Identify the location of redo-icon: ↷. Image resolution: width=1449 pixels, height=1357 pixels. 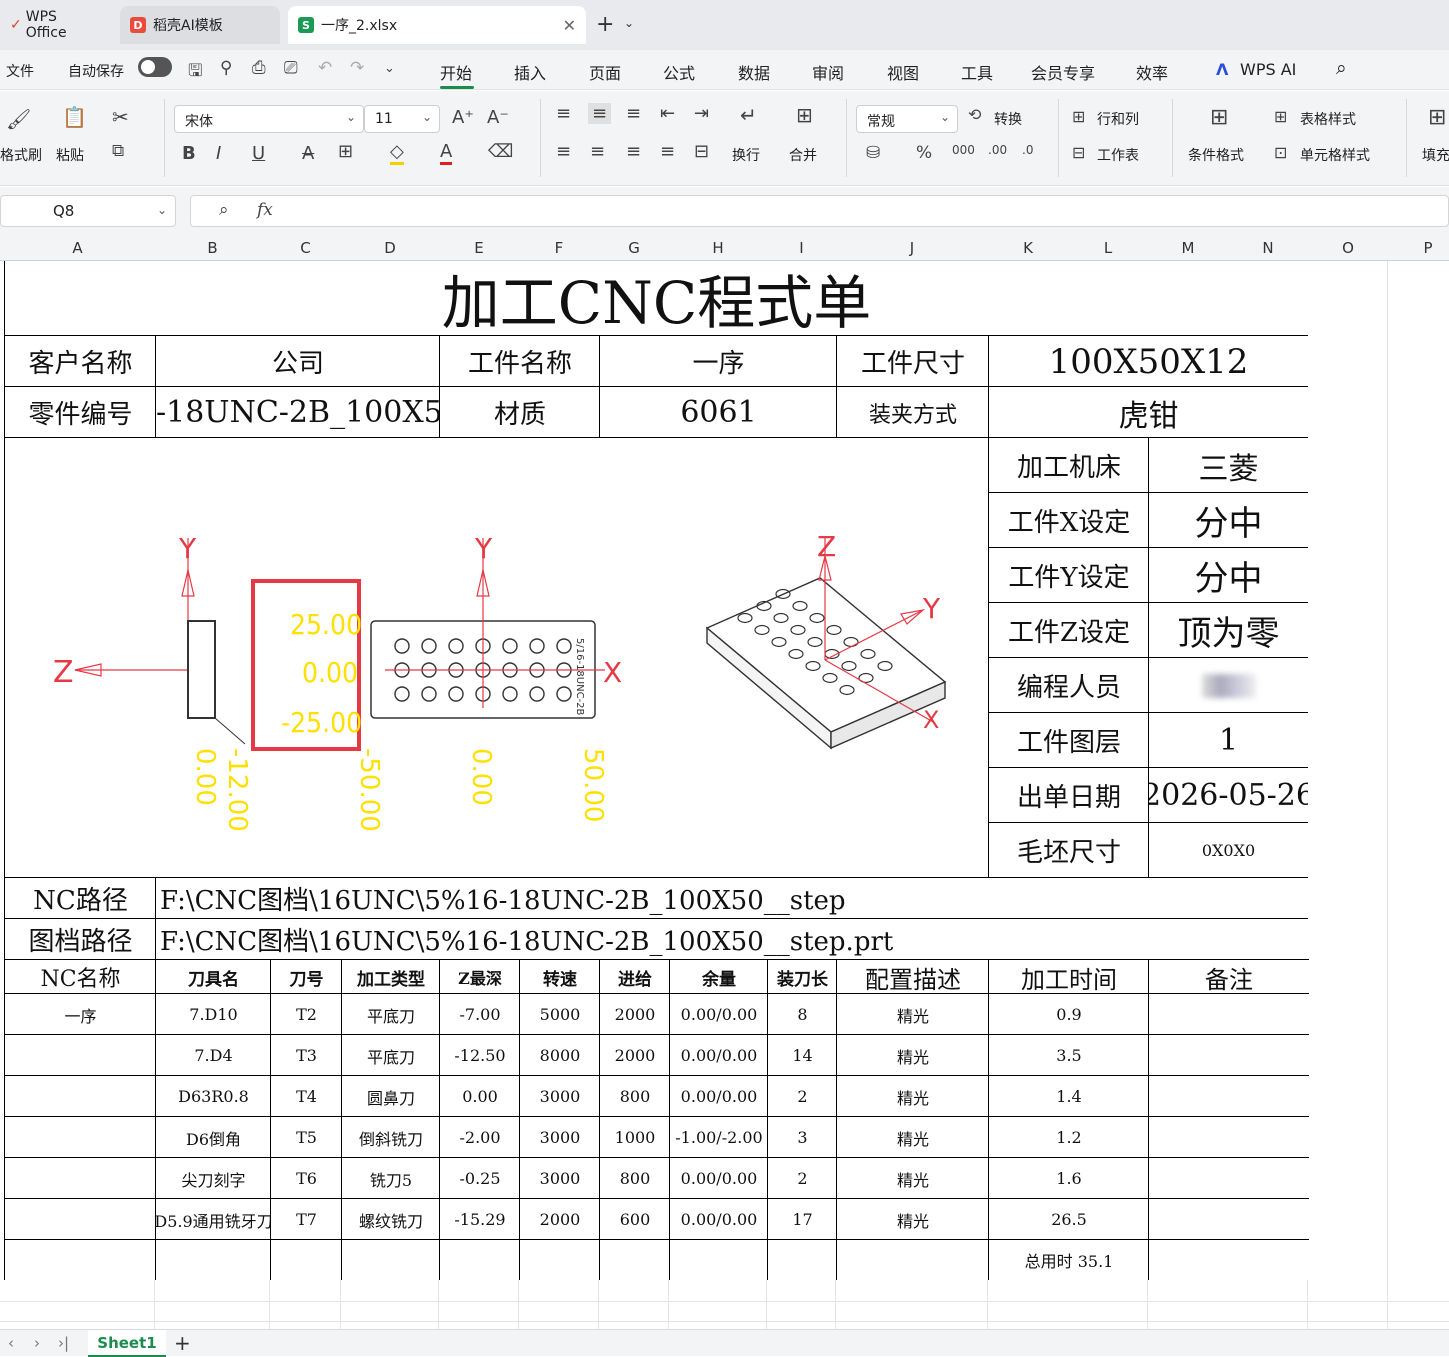
(357, 68).